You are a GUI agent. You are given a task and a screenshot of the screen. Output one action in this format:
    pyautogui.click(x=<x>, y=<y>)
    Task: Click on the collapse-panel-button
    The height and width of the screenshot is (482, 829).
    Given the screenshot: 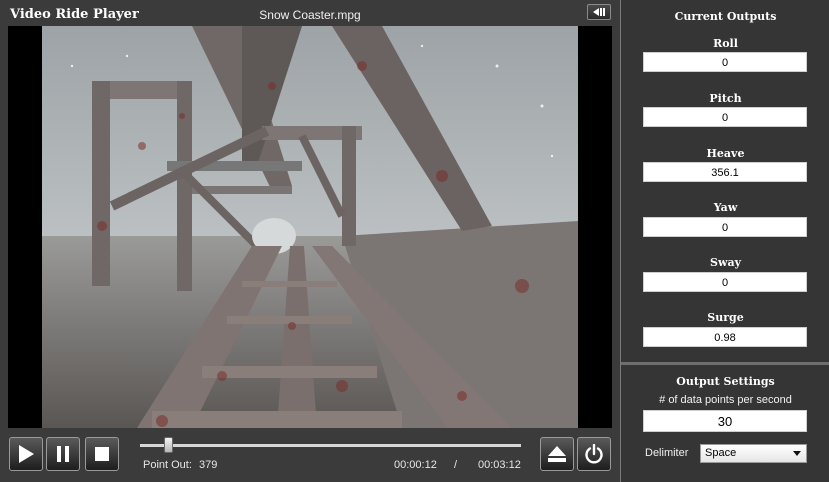 What is the action you would take?
    pyautogui.click(x=599, y=12)
    